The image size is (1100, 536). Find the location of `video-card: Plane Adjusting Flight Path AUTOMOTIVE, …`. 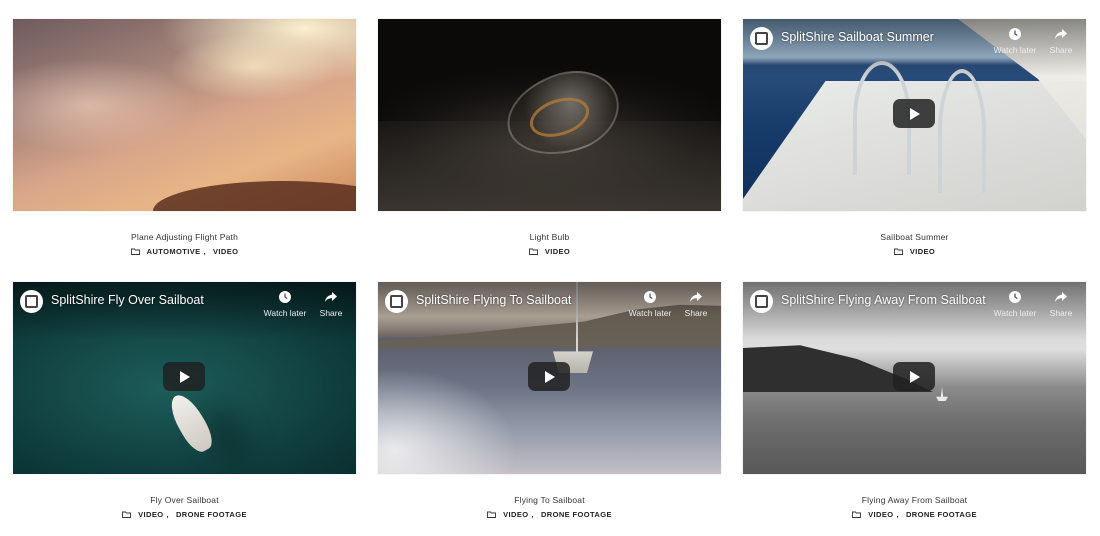

video-card: Plane Adjusting Flight Path AUTOMOTIVE, … is located at coordinates (184, 137).